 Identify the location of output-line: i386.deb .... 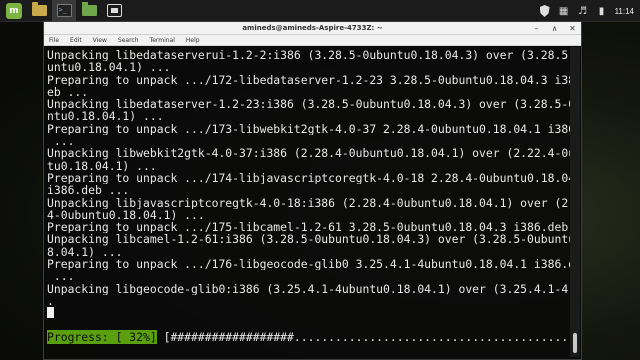
(88, 190).